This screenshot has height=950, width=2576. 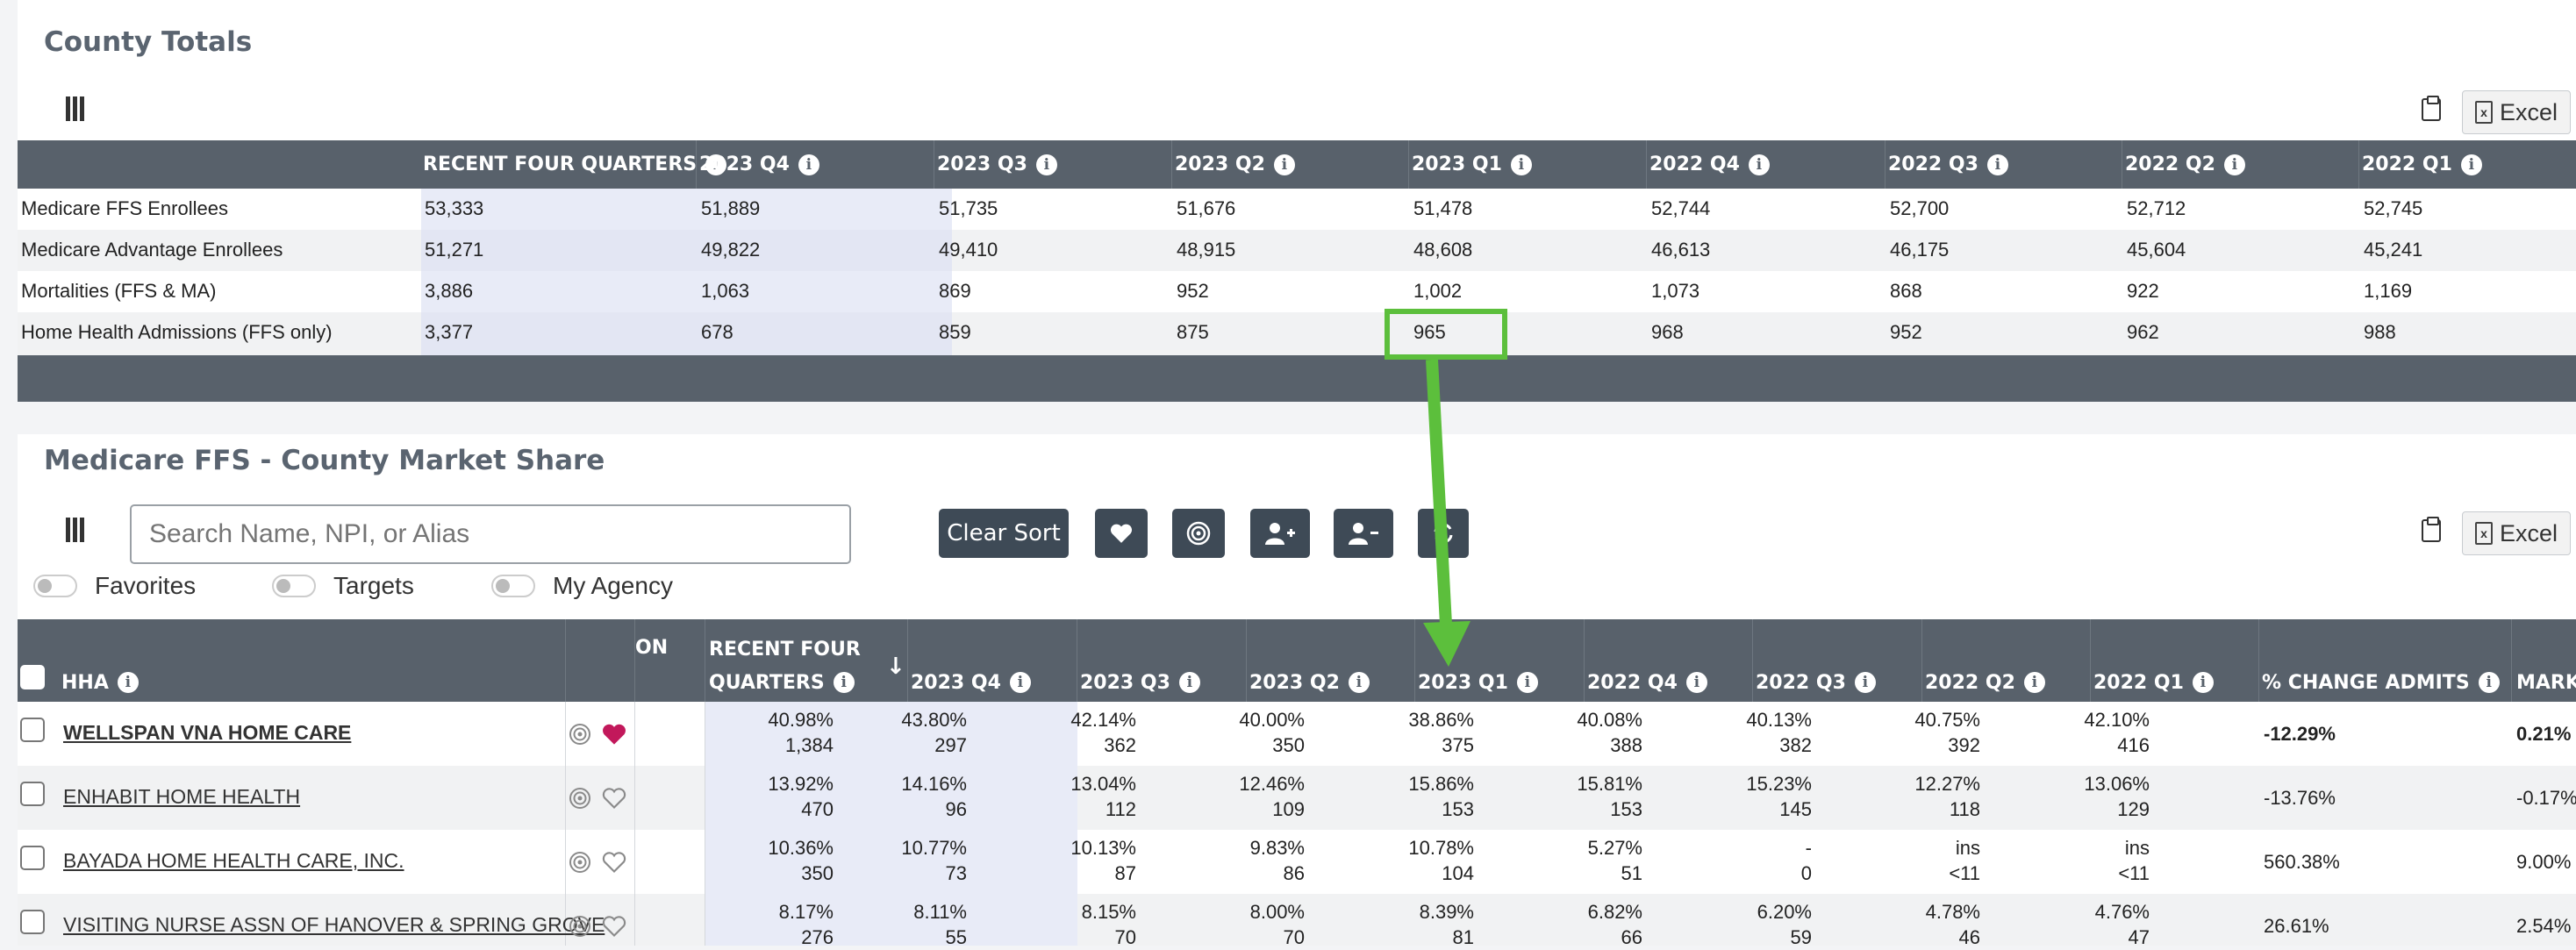 I want to click on column-header: 2023 Q3 i, so click(x=1140, y=682).